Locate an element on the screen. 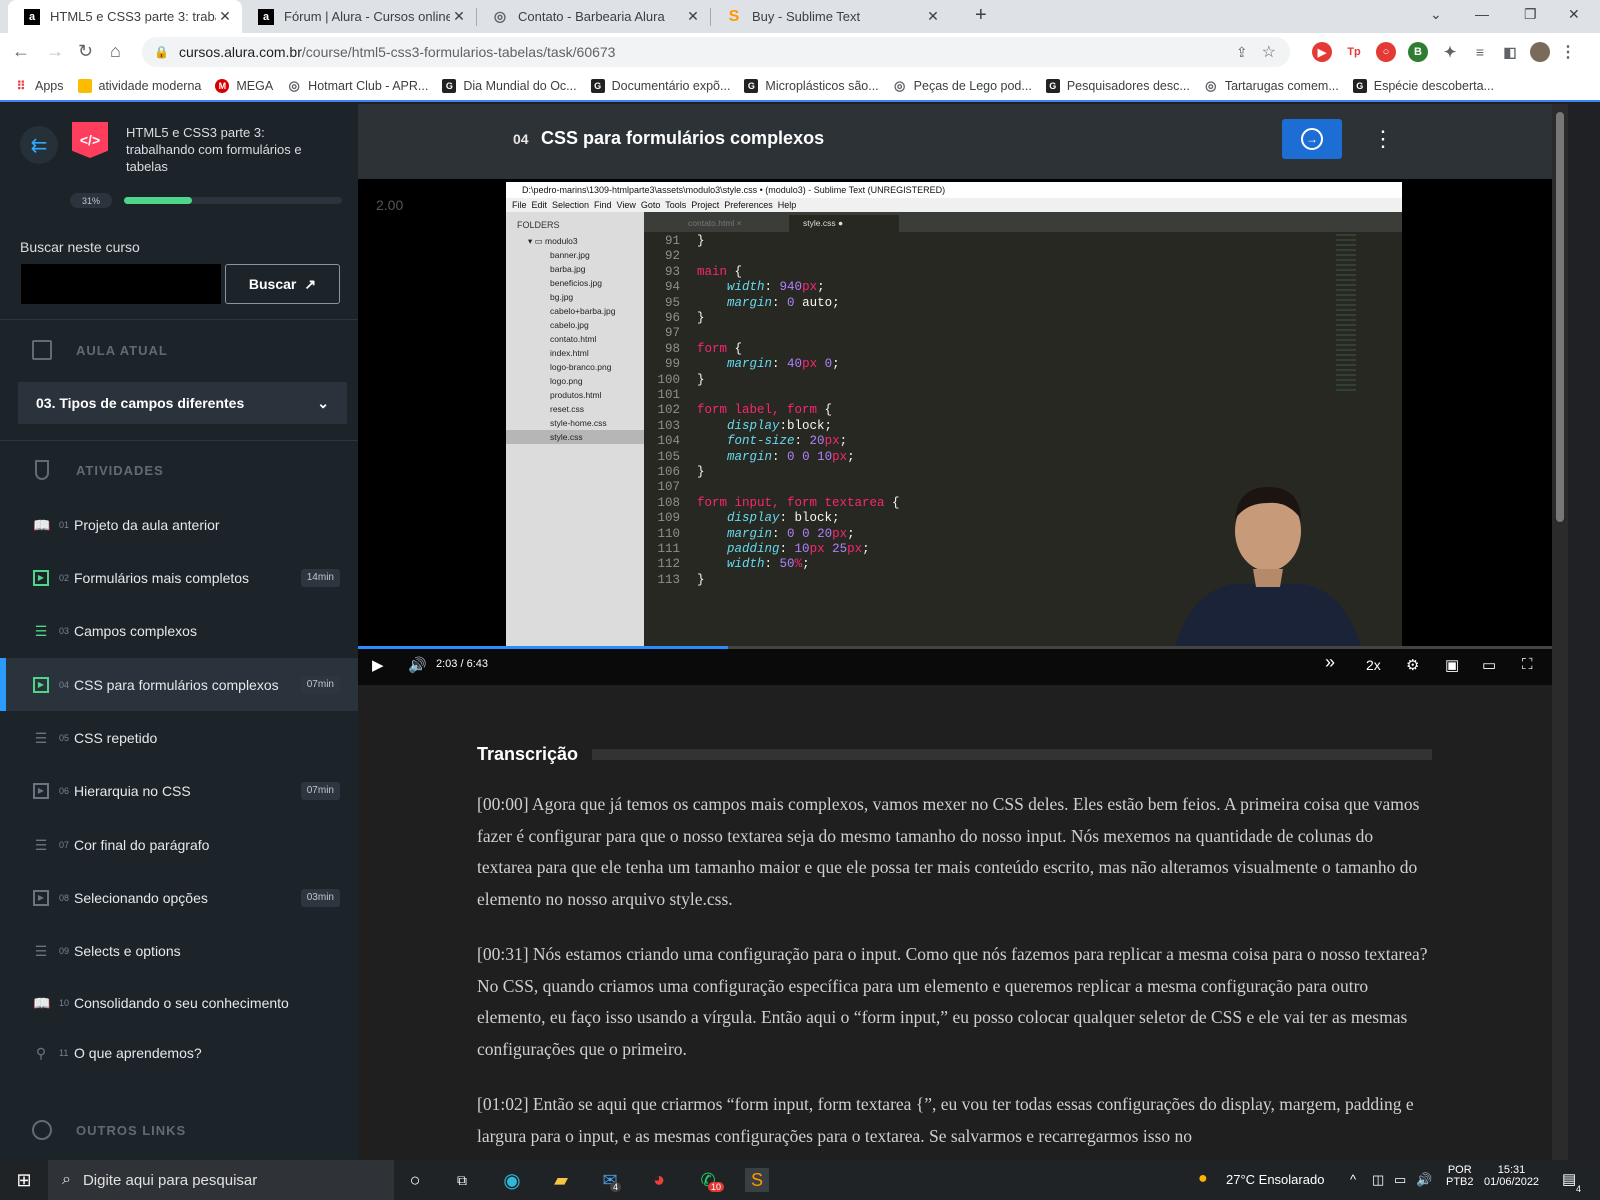  search-button: Buscar ↗ is located at coordinates (282, 284).